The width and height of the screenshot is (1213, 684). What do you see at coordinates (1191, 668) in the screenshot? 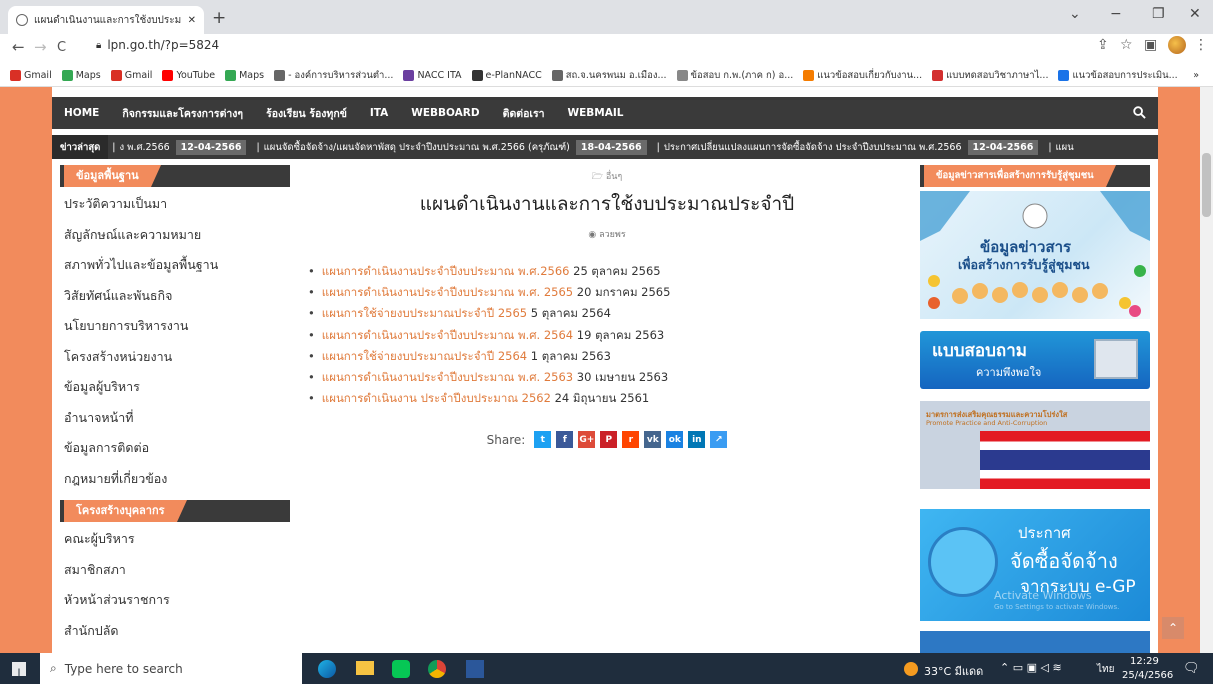
I see `notifications-icon: 🗨︎` at bounding box center [1191, 668].